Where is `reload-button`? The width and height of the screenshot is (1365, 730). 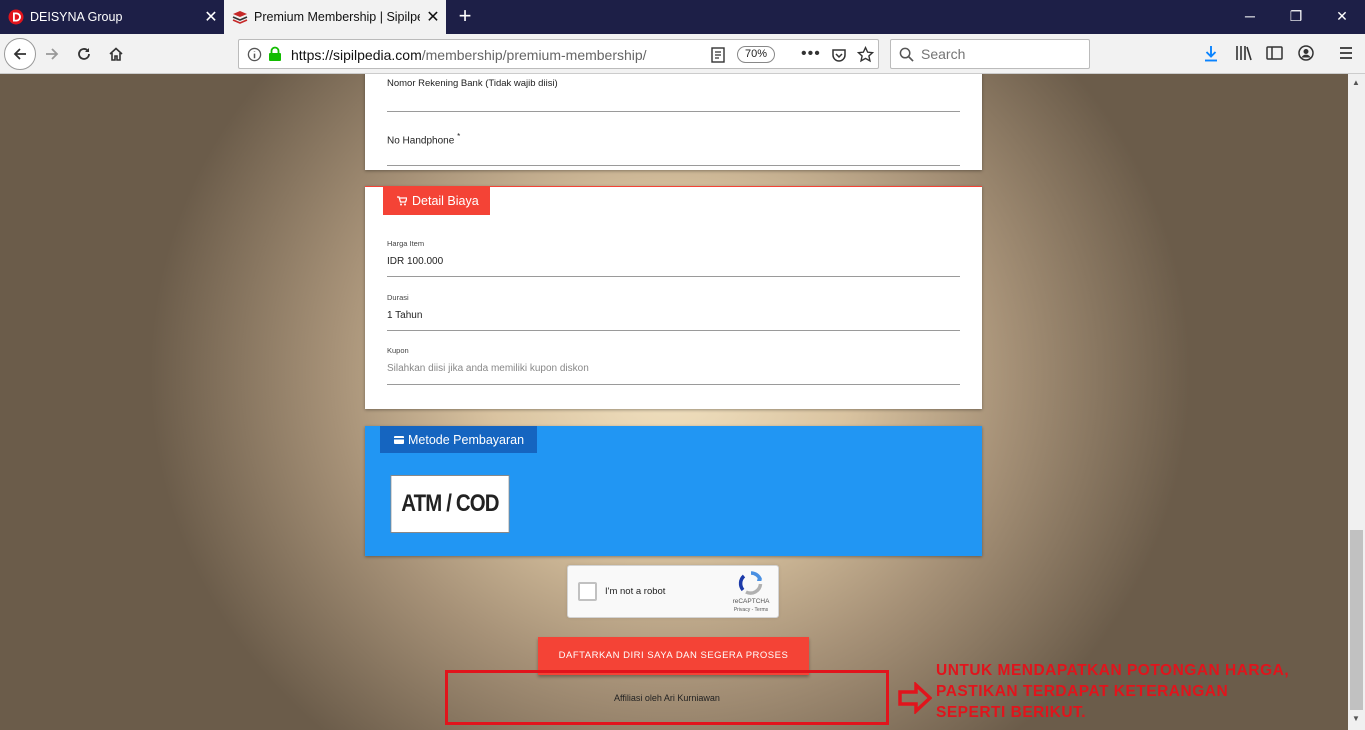 reload-button is located at coordinates (84, 54).